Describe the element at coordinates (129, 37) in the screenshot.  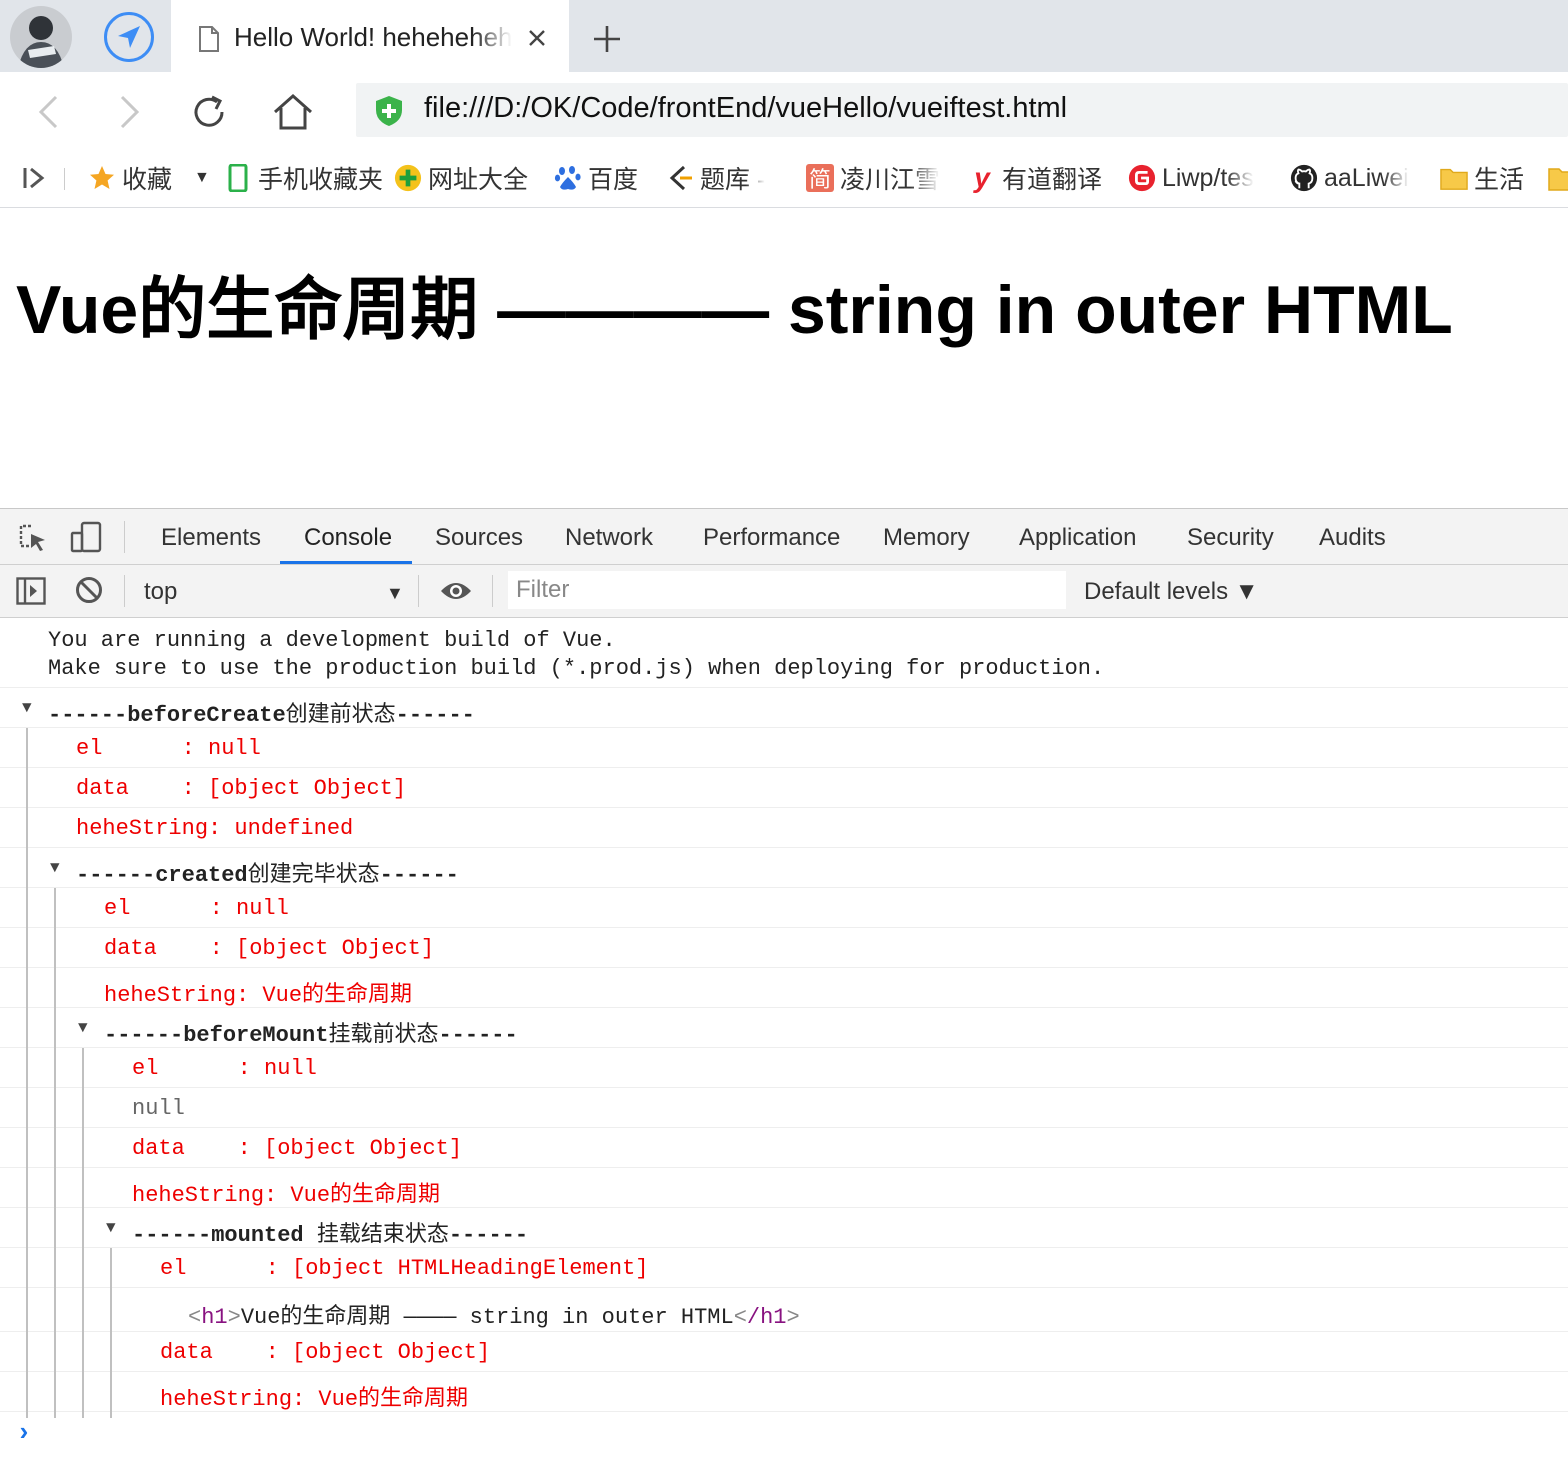
I see `send-arrow-icon` at that location.